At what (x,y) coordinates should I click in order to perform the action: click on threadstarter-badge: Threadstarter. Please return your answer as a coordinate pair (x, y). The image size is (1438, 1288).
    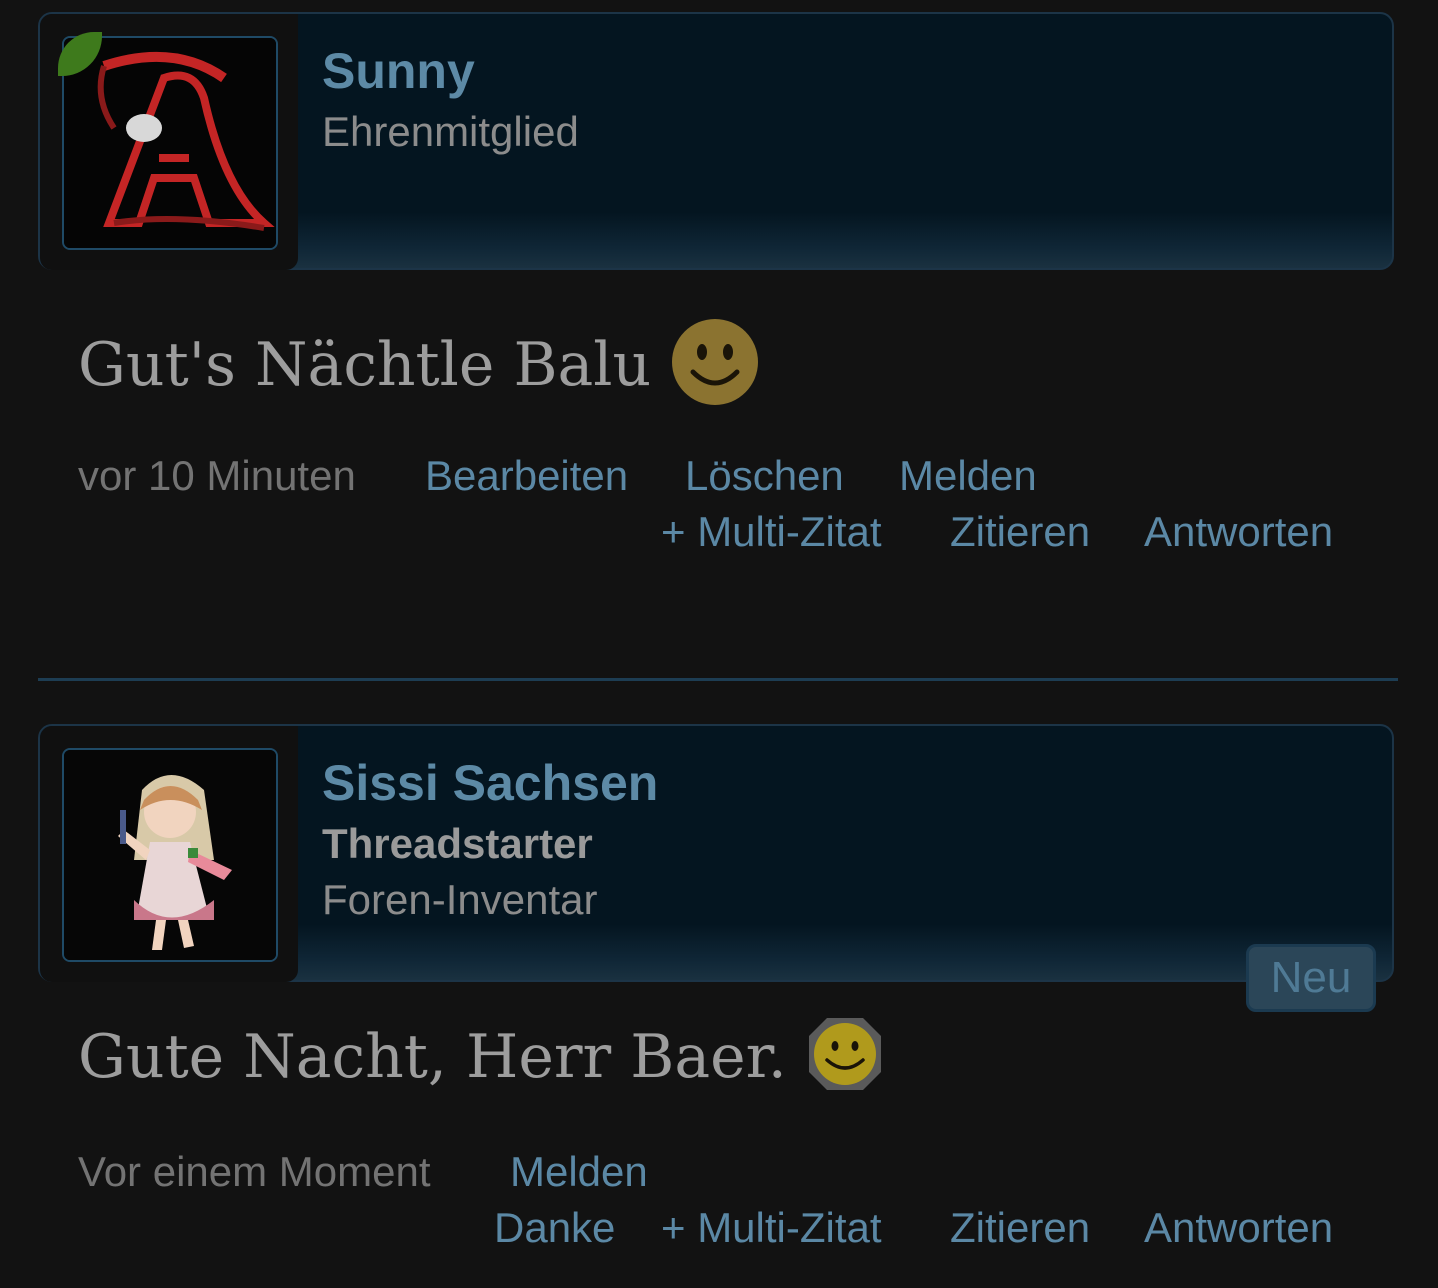
    Looking at the image, I should click on (457, 843).